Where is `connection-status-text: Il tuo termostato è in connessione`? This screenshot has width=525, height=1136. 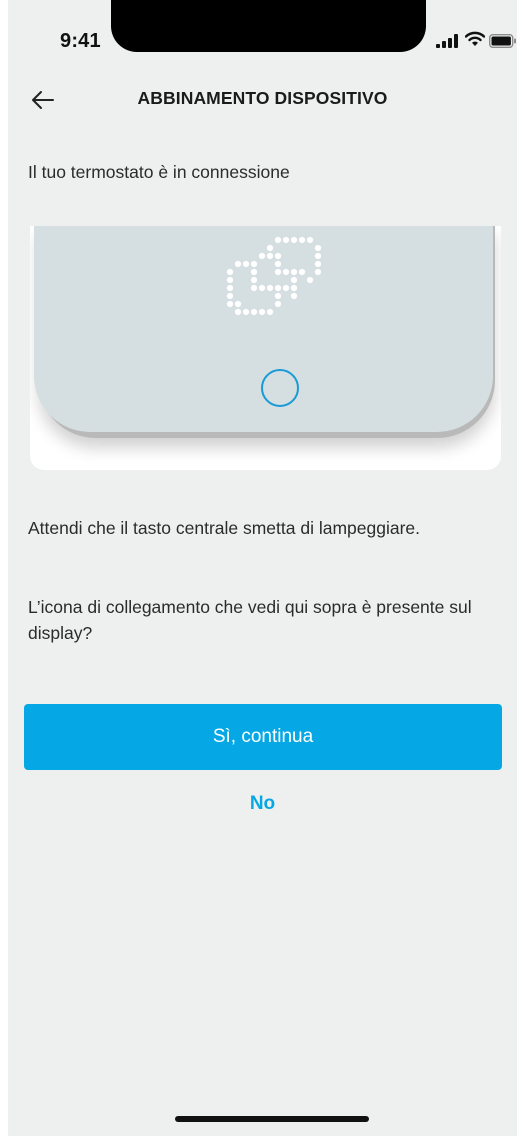 connection-status-text: Il tuo termostato è in connessione is located at coordinates (159, 172).